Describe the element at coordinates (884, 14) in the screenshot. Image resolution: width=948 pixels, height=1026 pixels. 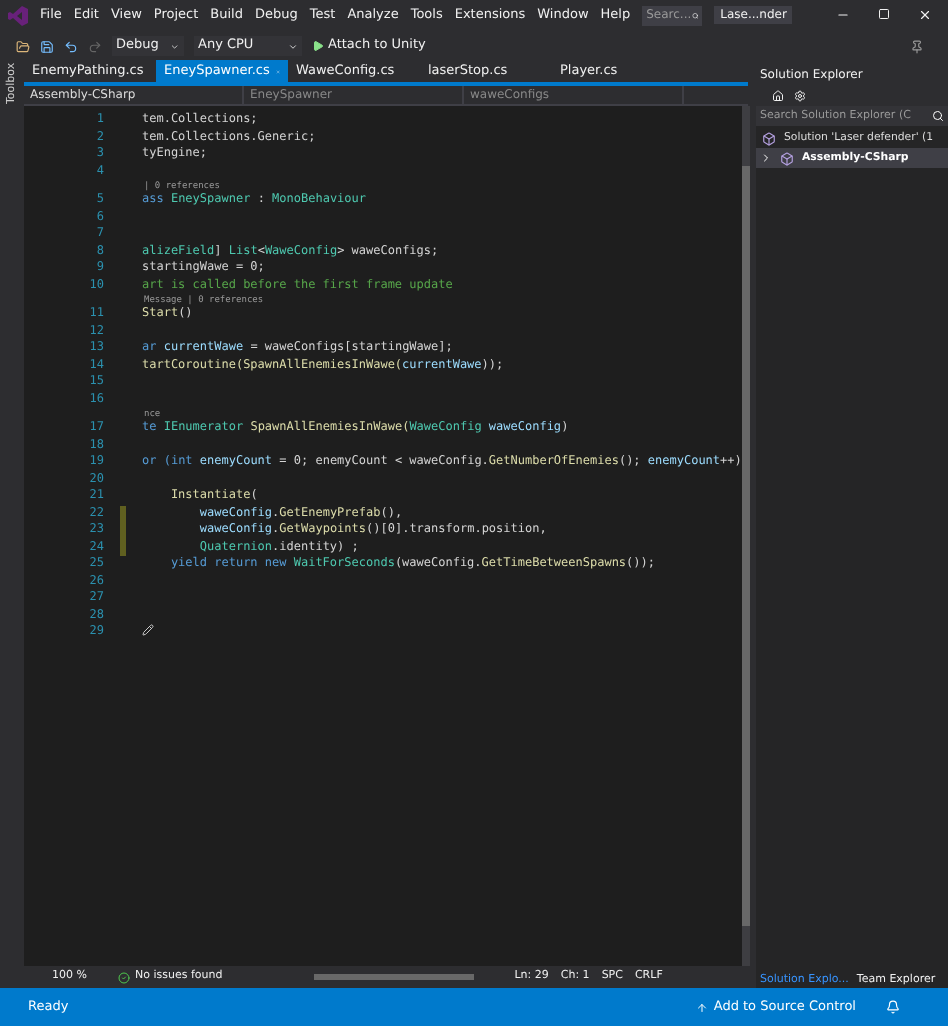
I see `maximize-icon` at that location.